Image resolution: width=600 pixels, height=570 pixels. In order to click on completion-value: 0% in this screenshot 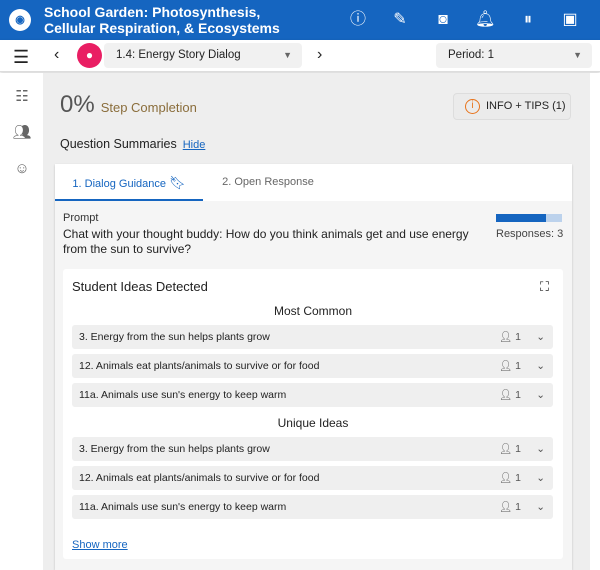, I will do `click(77, 104)`.